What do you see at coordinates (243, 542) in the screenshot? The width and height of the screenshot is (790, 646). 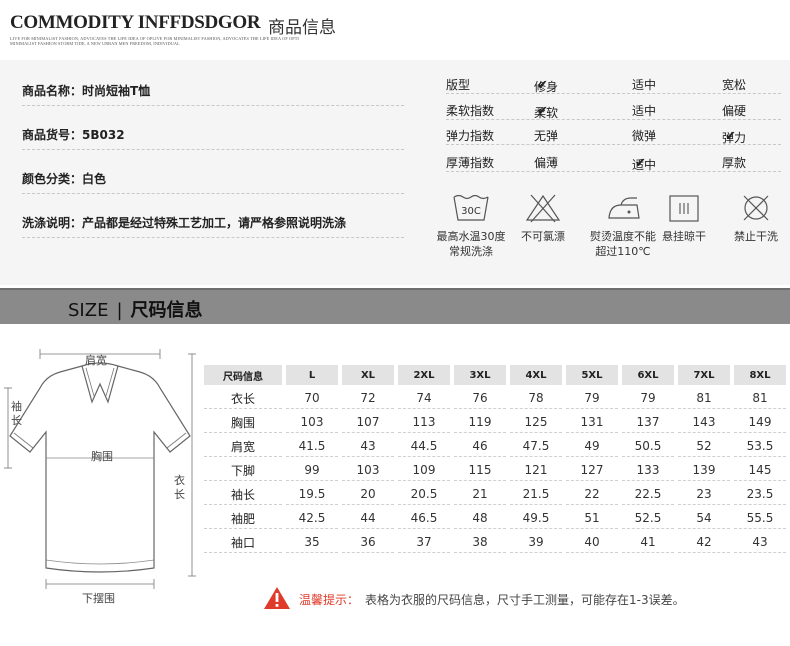 I see `size-table-row-label: 袖口` at bounding box center [243, 542].